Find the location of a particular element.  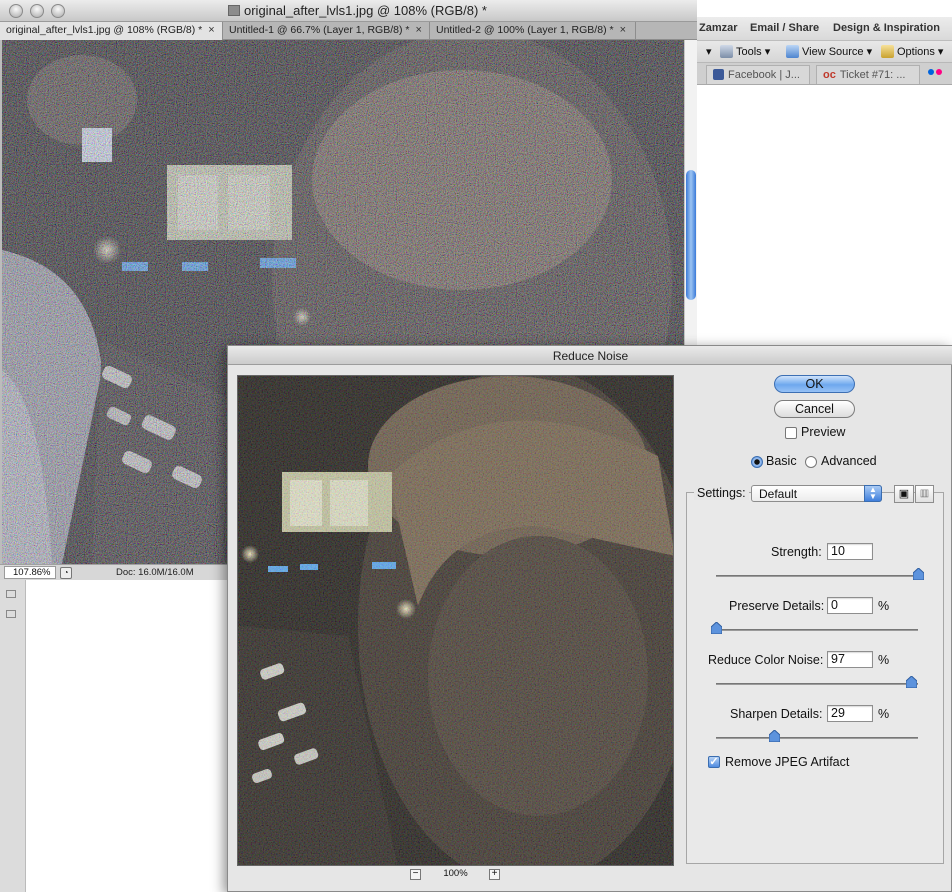

preserve-details-input: 0 is located at coordinates (850, 605).